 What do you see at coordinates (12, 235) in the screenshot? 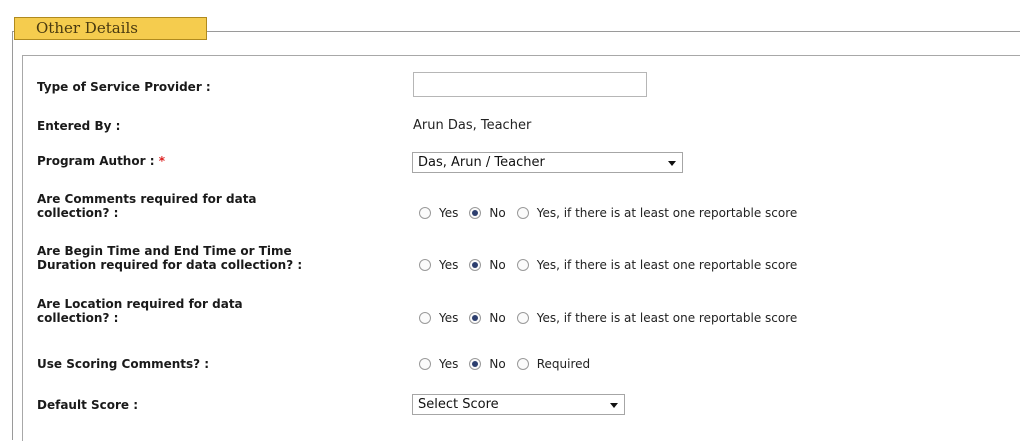
I see `fieldset-border-left` at bounding box center [12, 235].